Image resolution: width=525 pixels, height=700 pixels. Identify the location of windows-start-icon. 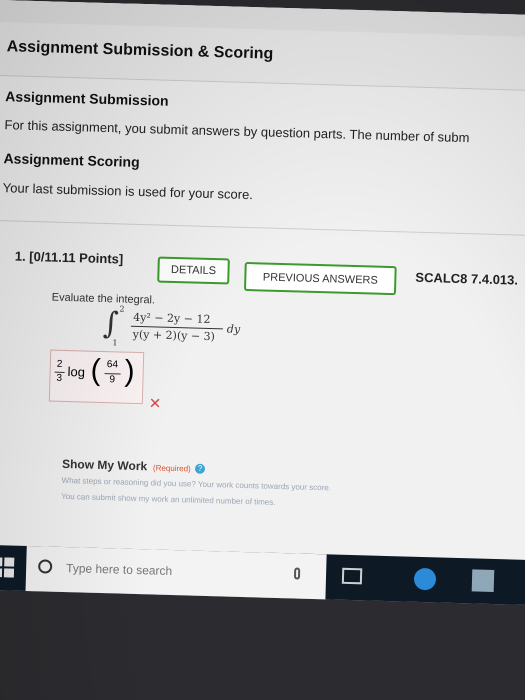
(8, 568).